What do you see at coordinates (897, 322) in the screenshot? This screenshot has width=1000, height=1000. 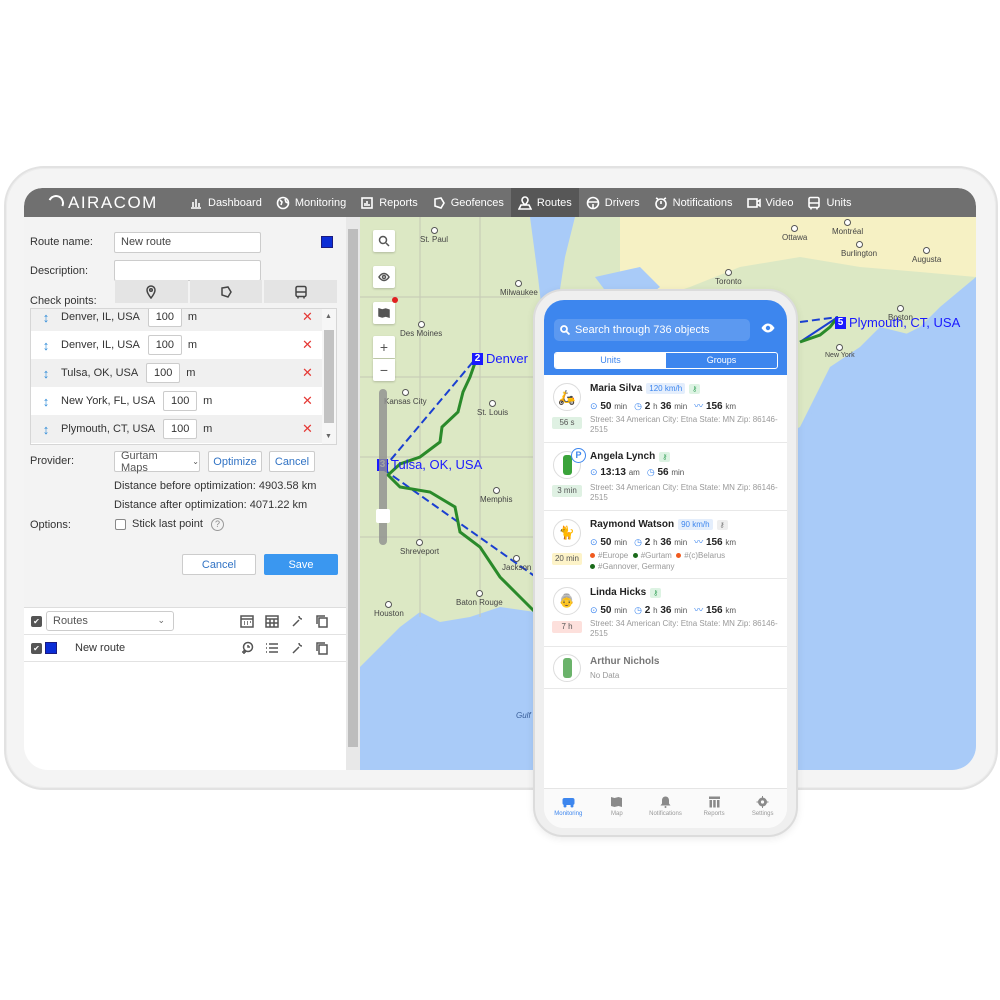 I see `route-marker-5: 5 Plymouth, CT, USA` at bounding box center [897, 322].